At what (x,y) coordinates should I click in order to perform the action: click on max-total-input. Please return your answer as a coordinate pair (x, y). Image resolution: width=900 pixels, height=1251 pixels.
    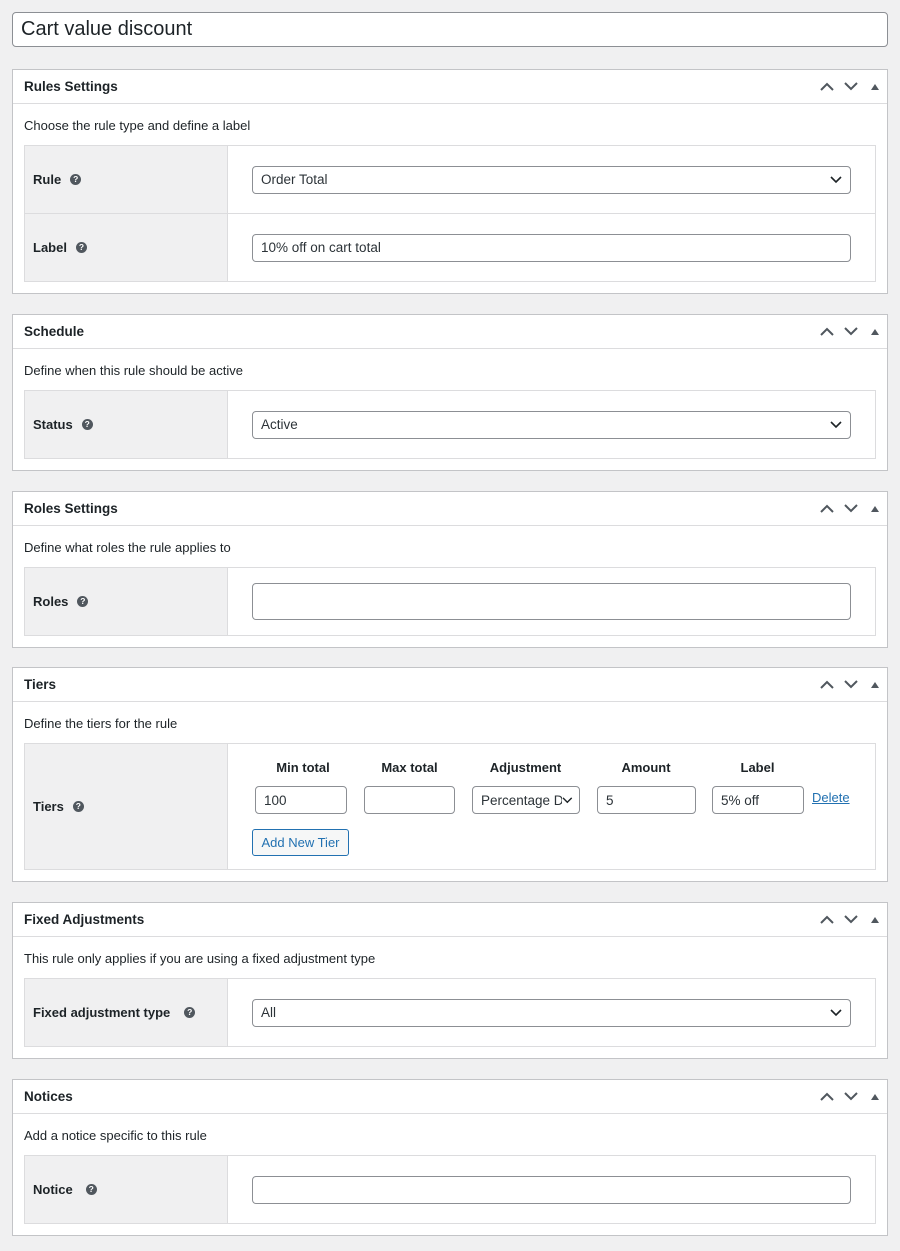
    Looking at the image, I should click on (409, 800).